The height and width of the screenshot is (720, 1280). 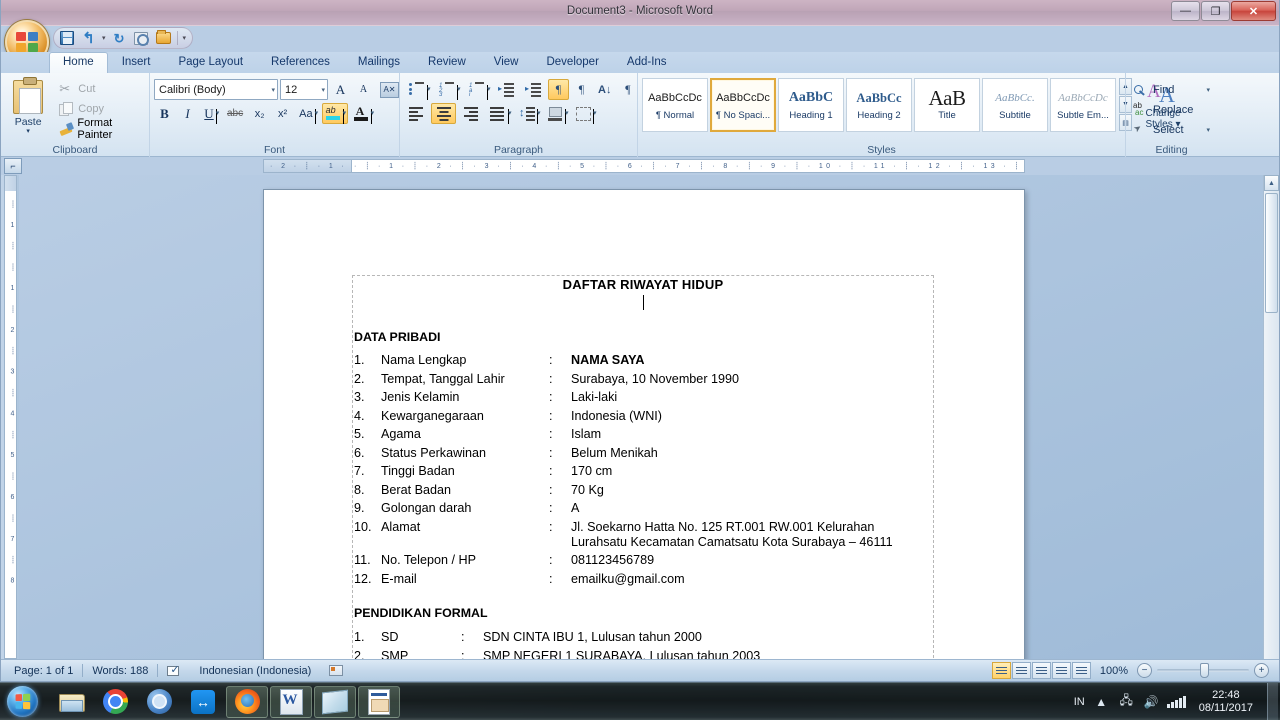 I want to click on close-button: ✕, so click(x=1253, y=11).